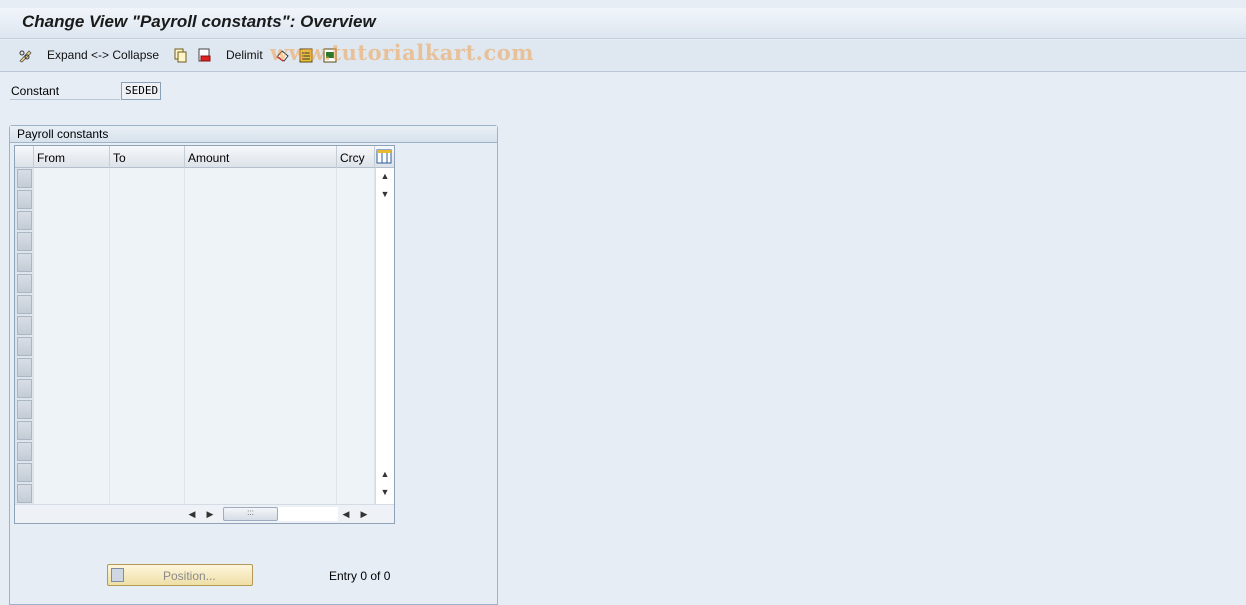 The width and height of the screenshot is (1246, 605). Describe the element at coordinates (147, 157) in the screenshot. I see `column-header-to: To` at that location.